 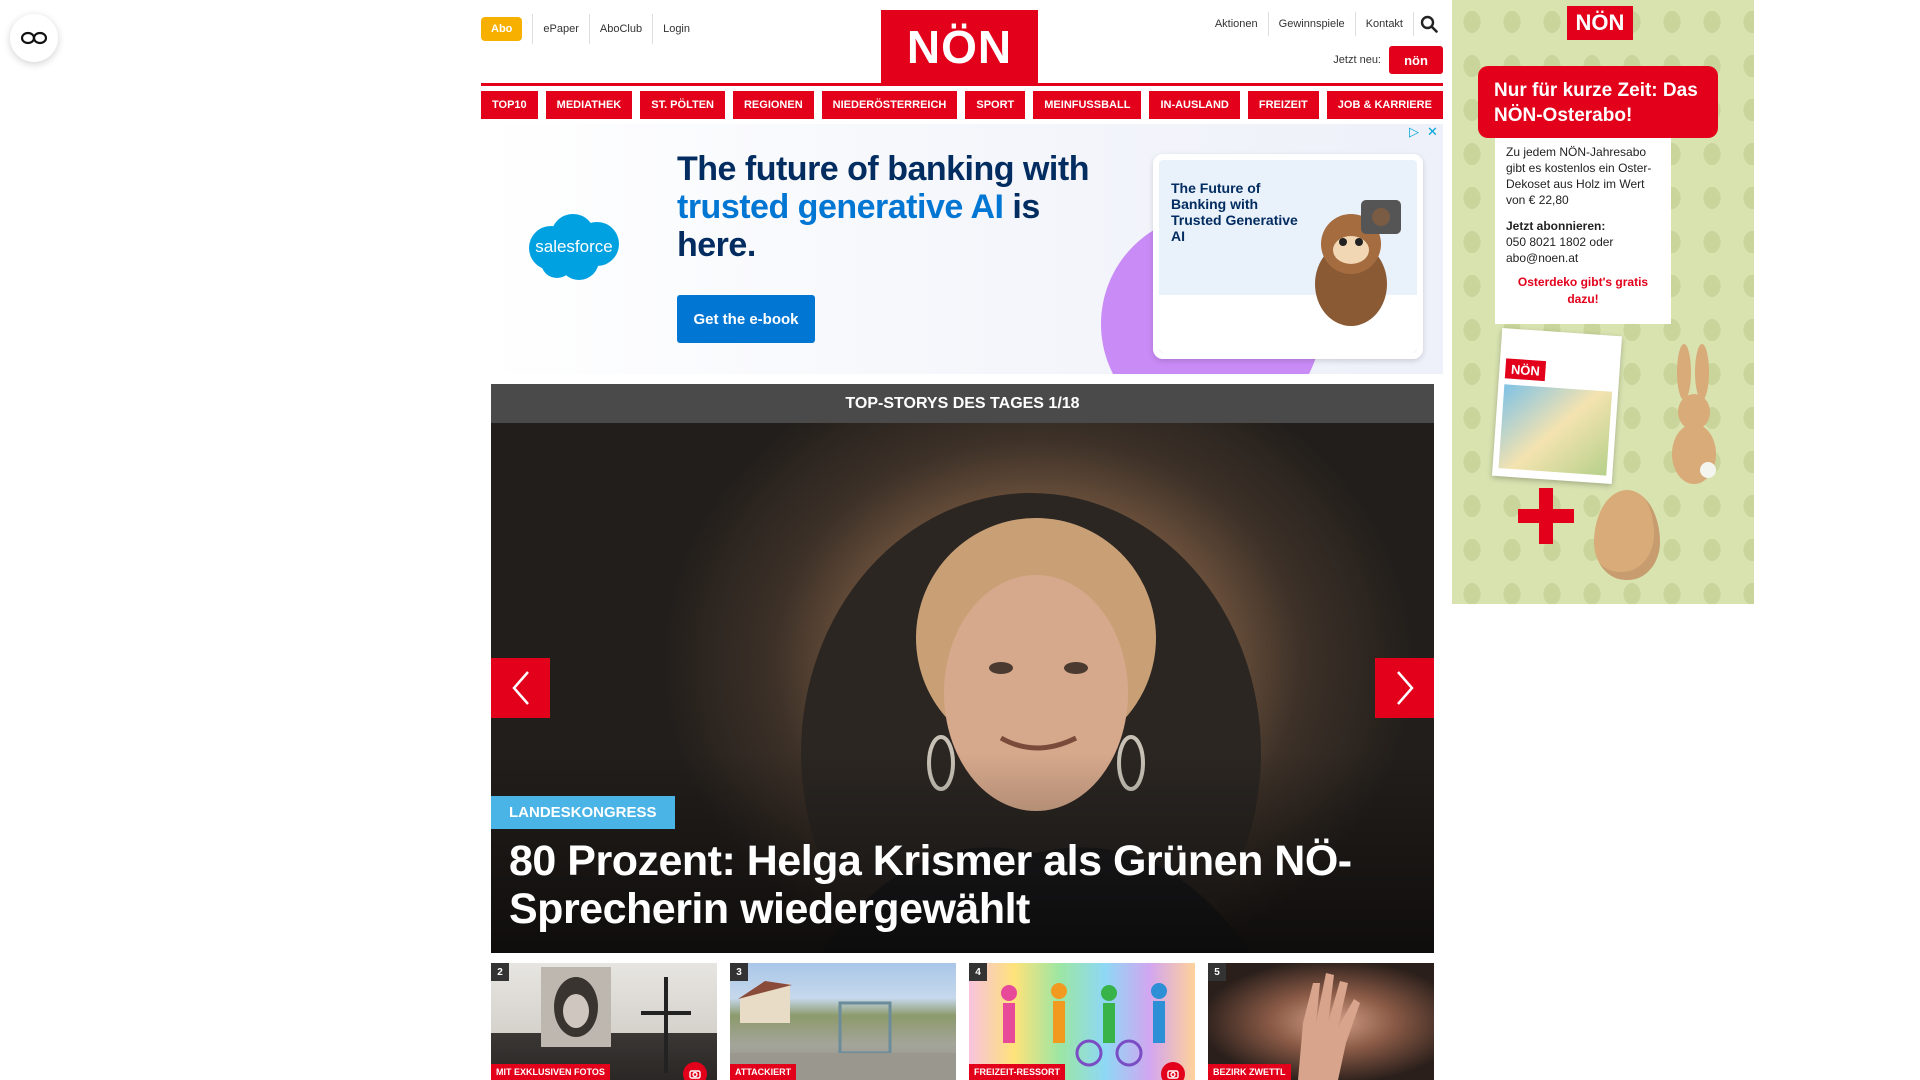 What do you see at coordinates (1388, 60) in the screenshot?
I see `jetzt-neu: Jetzt neu: nön` at bounding box center [1388, 60].